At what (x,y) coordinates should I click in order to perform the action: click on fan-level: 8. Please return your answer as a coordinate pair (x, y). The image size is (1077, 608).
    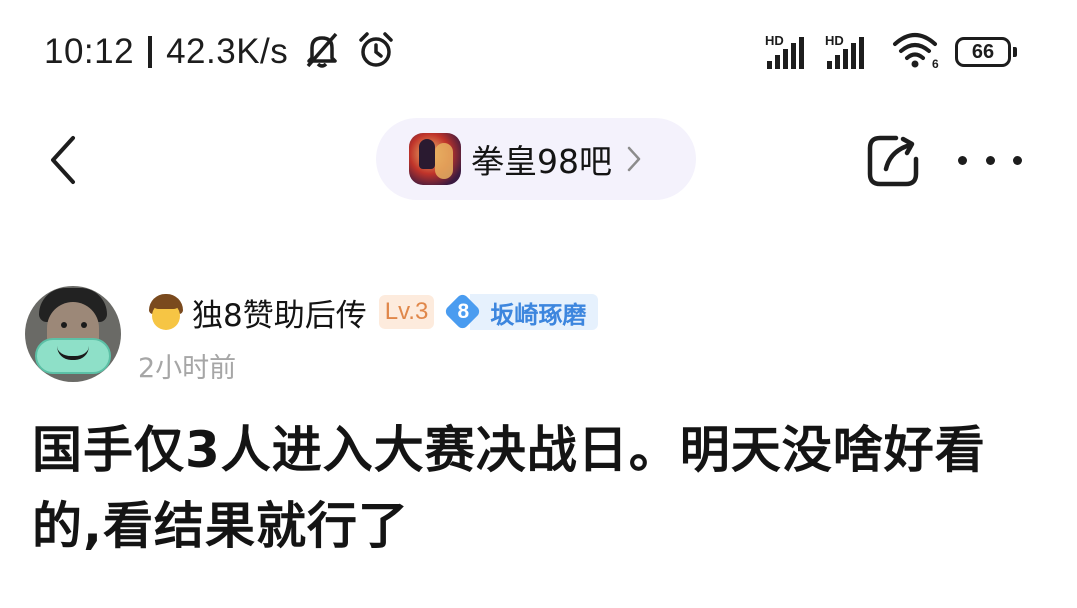
    Looking at the image, I should click on (463, 311).